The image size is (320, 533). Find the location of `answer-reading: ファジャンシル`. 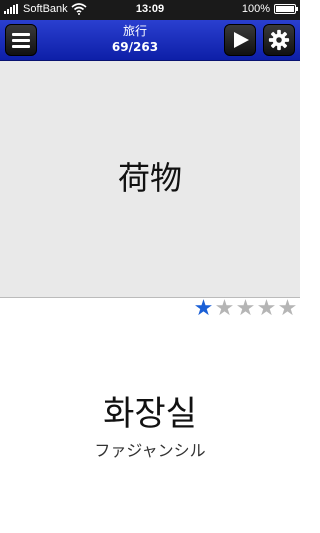

answer-reading: ファジャンシル is located at coordinates (150, 450).